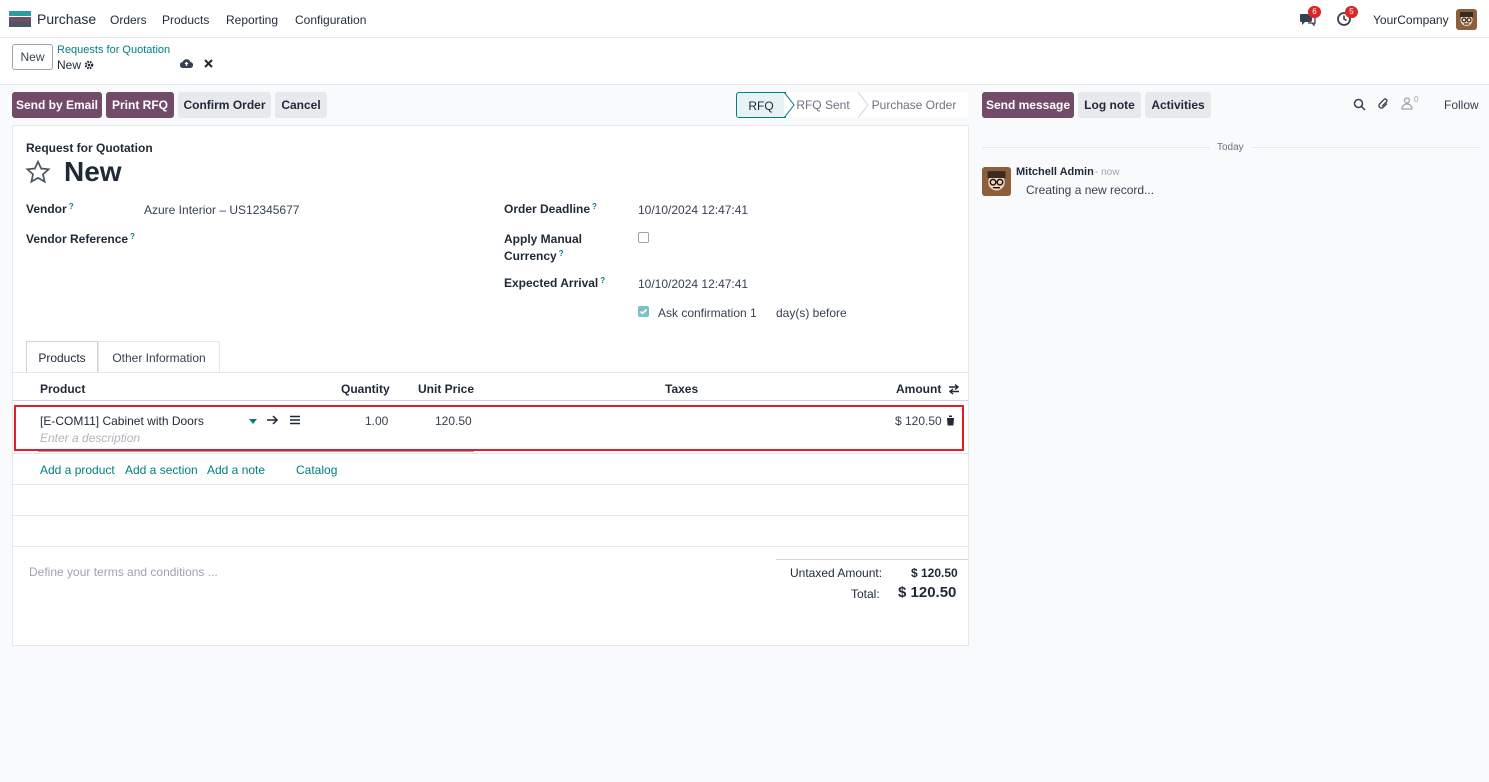 The image size is (1489, 782). Describe the element at coordinates (62, 357) in the screenshot. I see `tab-products: Products` at that location.